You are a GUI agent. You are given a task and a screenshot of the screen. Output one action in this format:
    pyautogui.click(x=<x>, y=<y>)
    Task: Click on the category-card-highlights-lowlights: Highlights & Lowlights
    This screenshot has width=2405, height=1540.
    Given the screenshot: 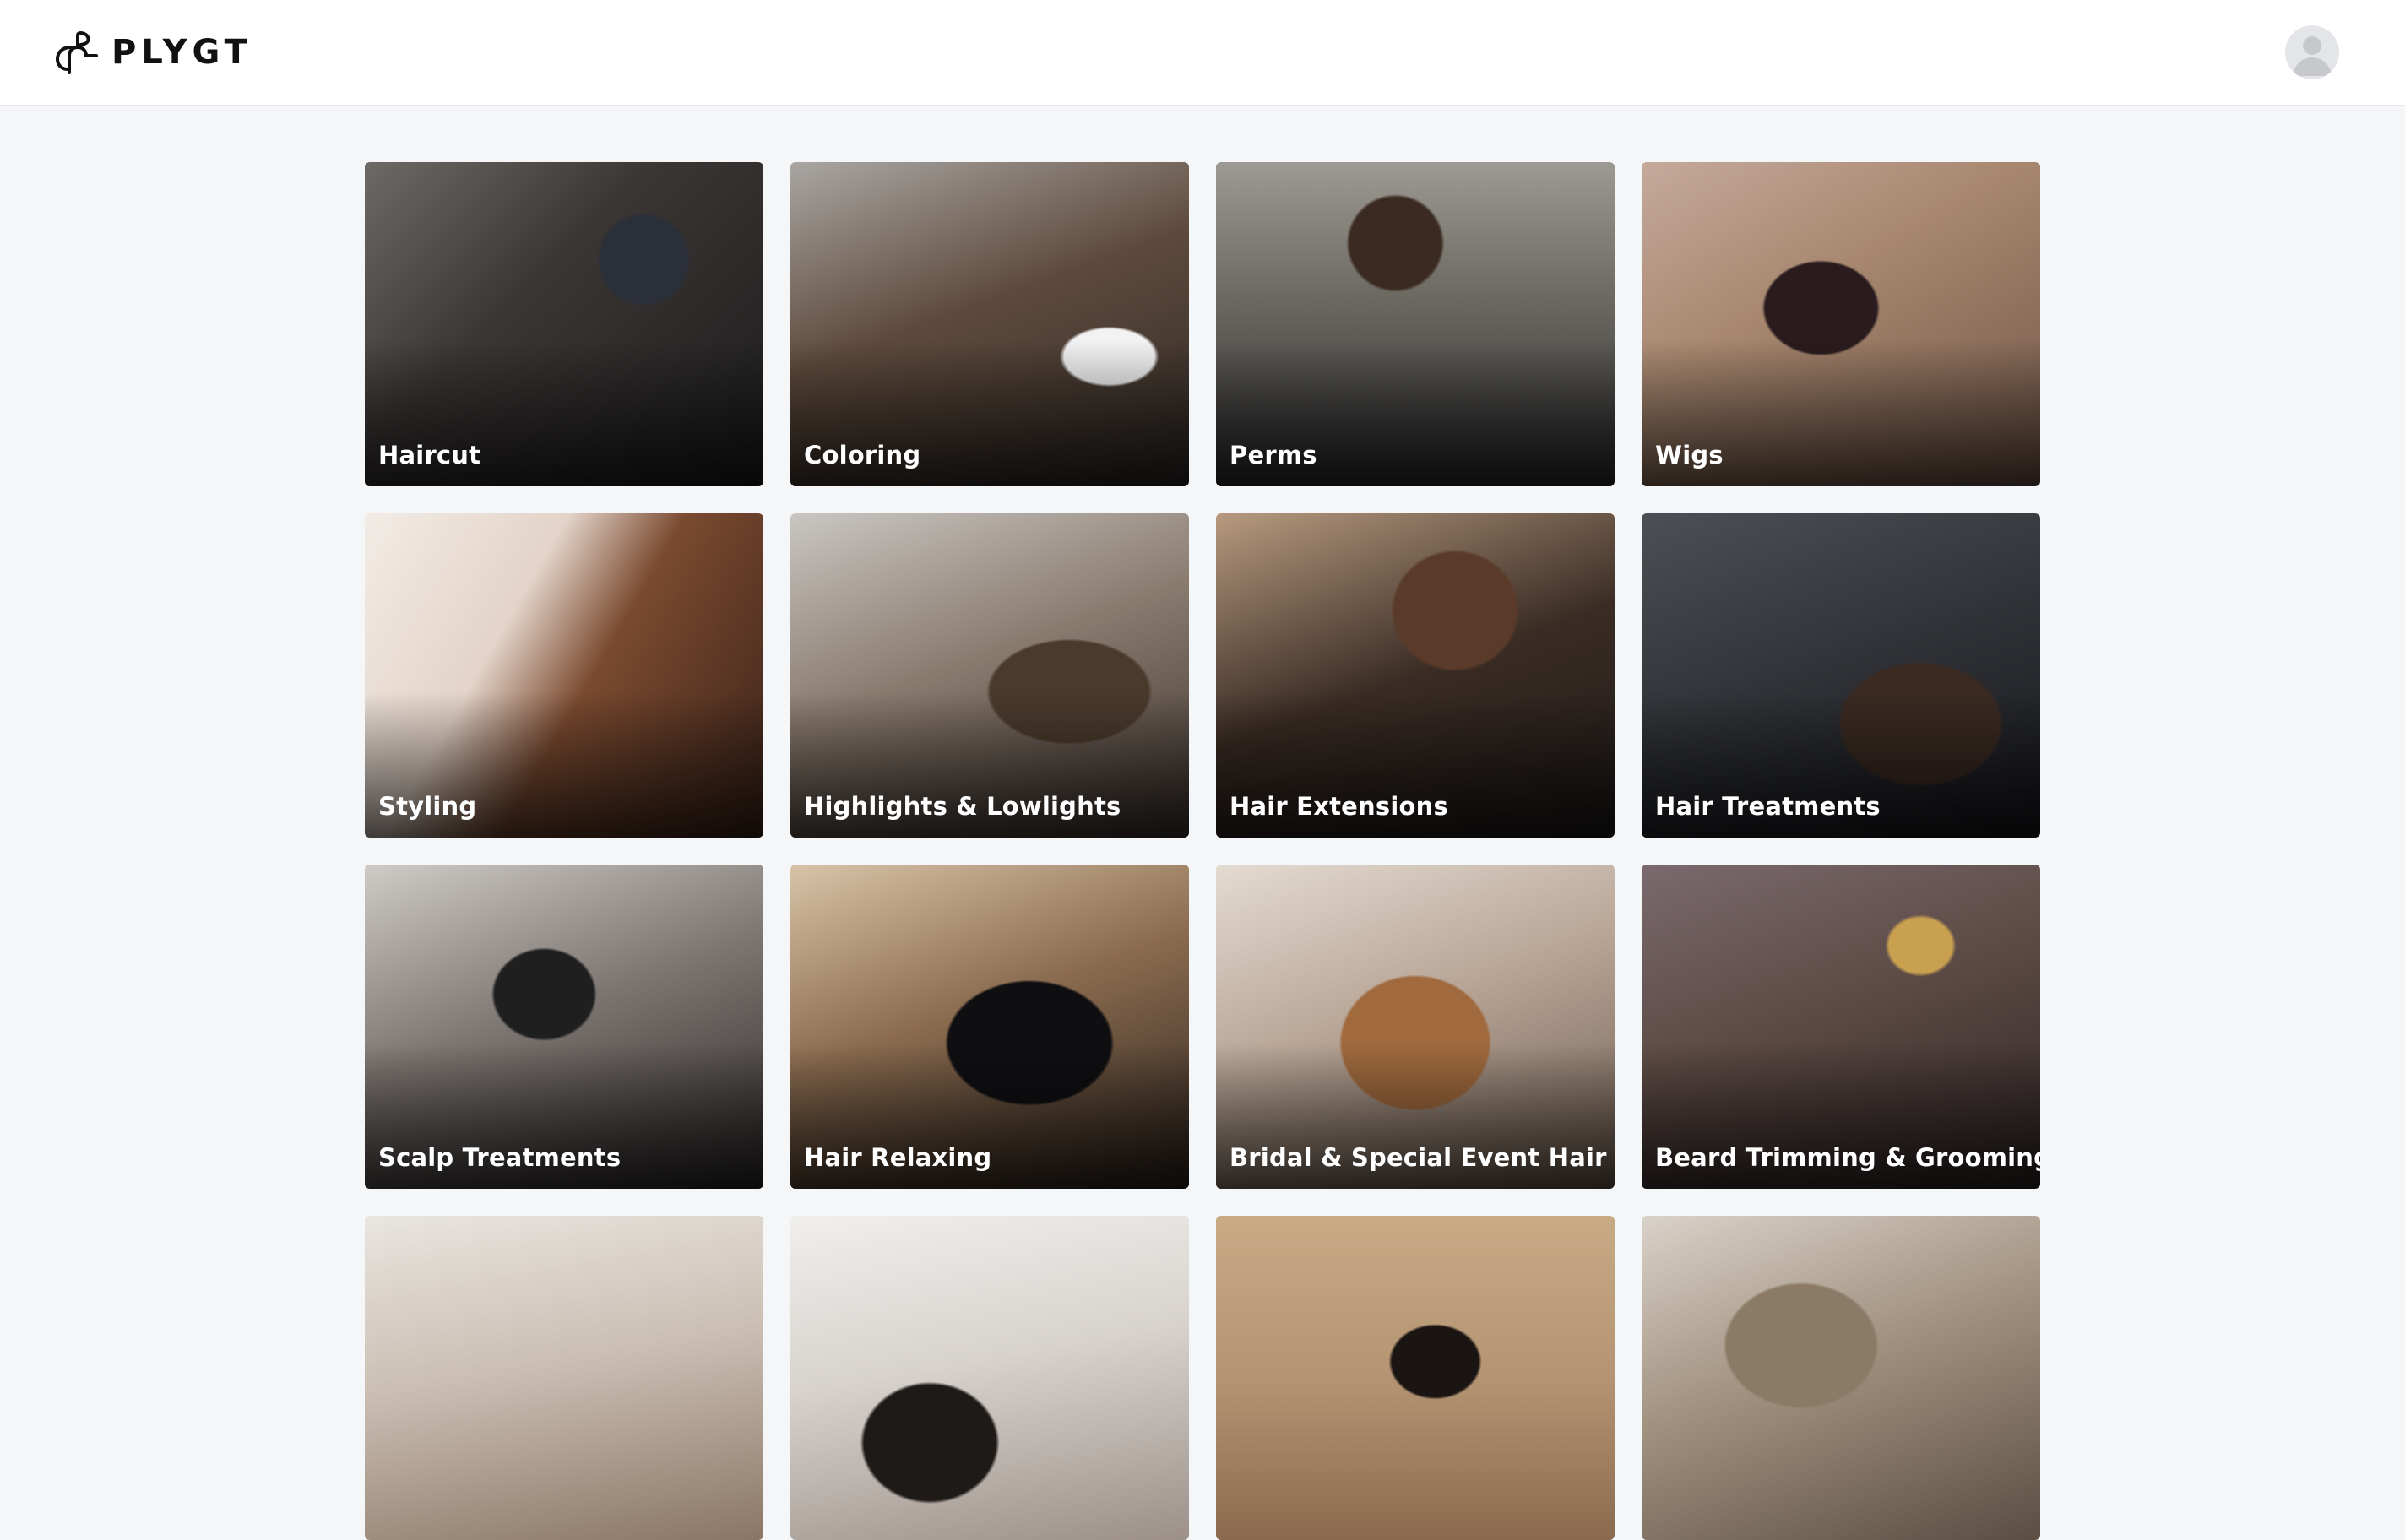 What is the action you would take?
    pyautogui.click(x=989, y=675)
    